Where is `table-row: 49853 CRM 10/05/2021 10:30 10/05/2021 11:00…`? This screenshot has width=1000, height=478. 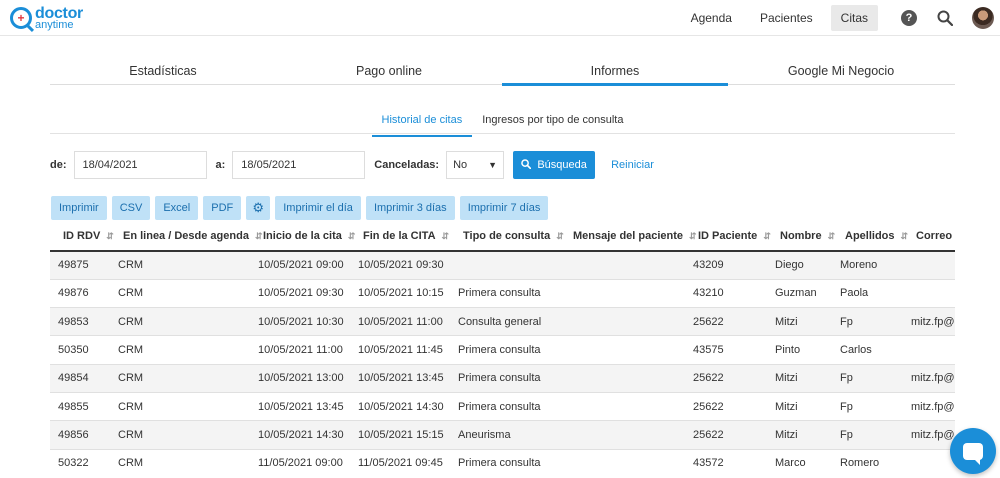 table-row: 49853 CRM 10/05/2021 10:30 10/05/2021 11:00… is located at coordinates (502, 321).